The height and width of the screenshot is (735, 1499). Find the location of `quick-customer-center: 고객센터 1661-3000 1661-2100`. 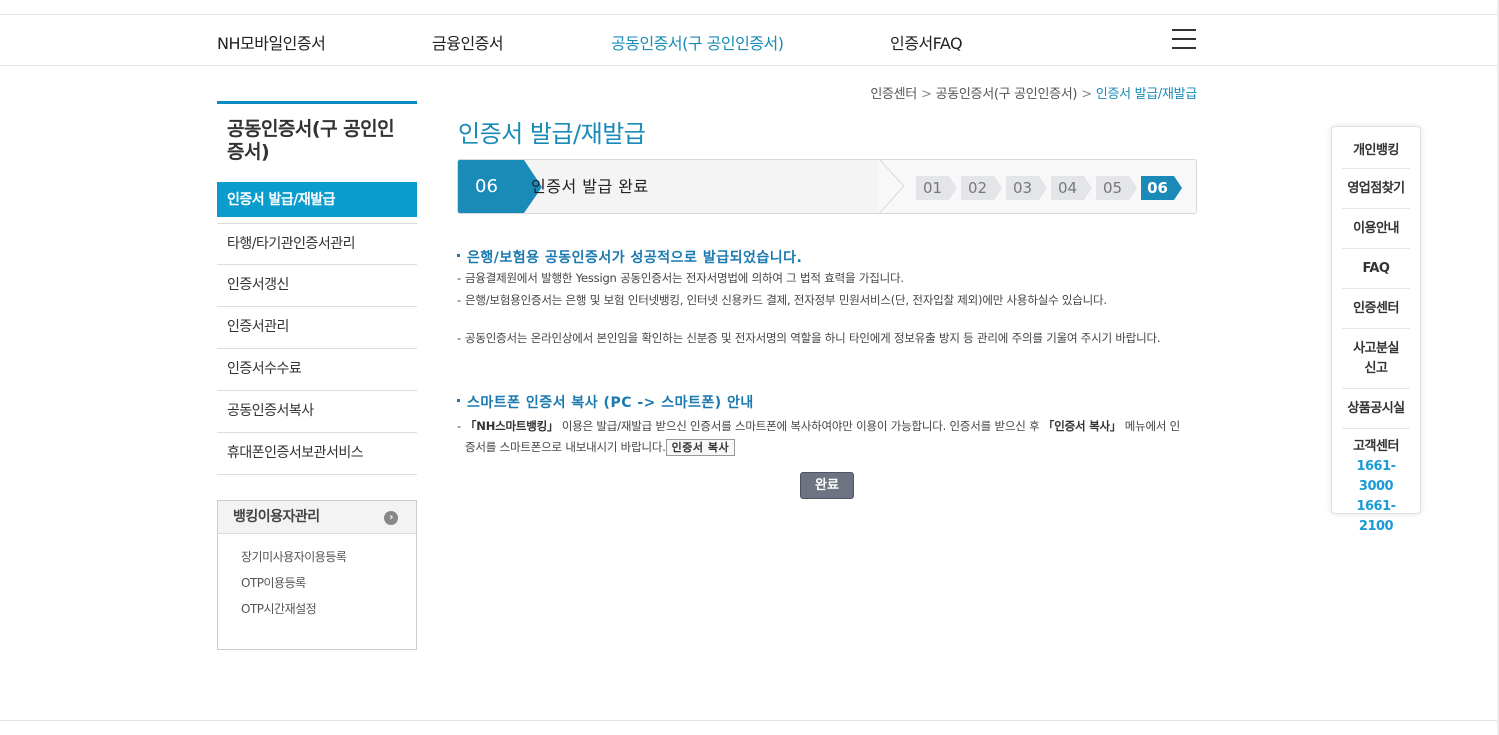

quick-customer-center: 고객센터 1661-3000 1661-2100 is located at coordinates (1376, 483).